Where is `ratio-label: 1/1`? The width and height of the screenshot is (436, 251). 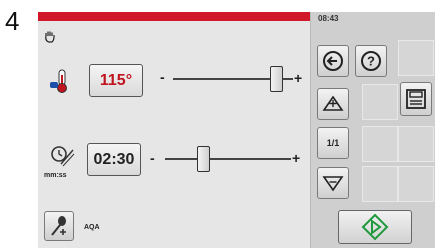
ratio-label: 1/1 is located at coordinates (333, 143).